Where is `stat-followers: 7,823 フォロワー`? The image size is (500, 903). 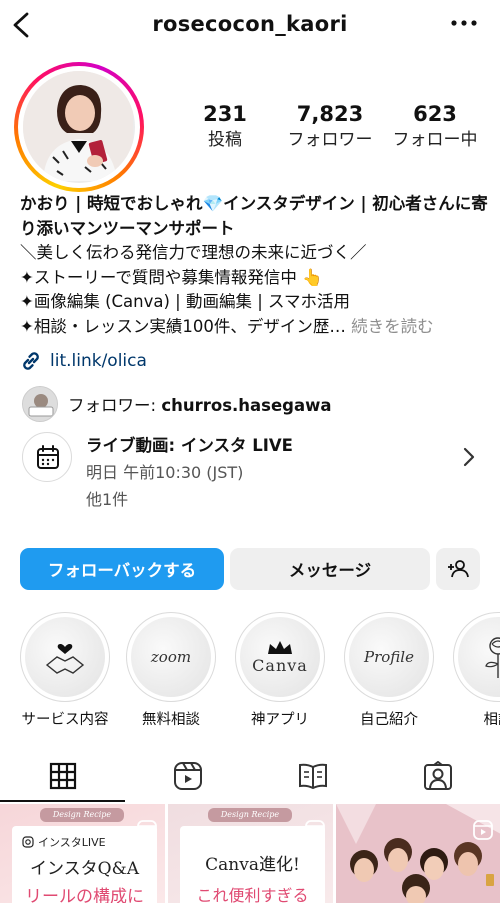 stat-followers: 7,823 フォロワー is located at coordinates (330, 126).